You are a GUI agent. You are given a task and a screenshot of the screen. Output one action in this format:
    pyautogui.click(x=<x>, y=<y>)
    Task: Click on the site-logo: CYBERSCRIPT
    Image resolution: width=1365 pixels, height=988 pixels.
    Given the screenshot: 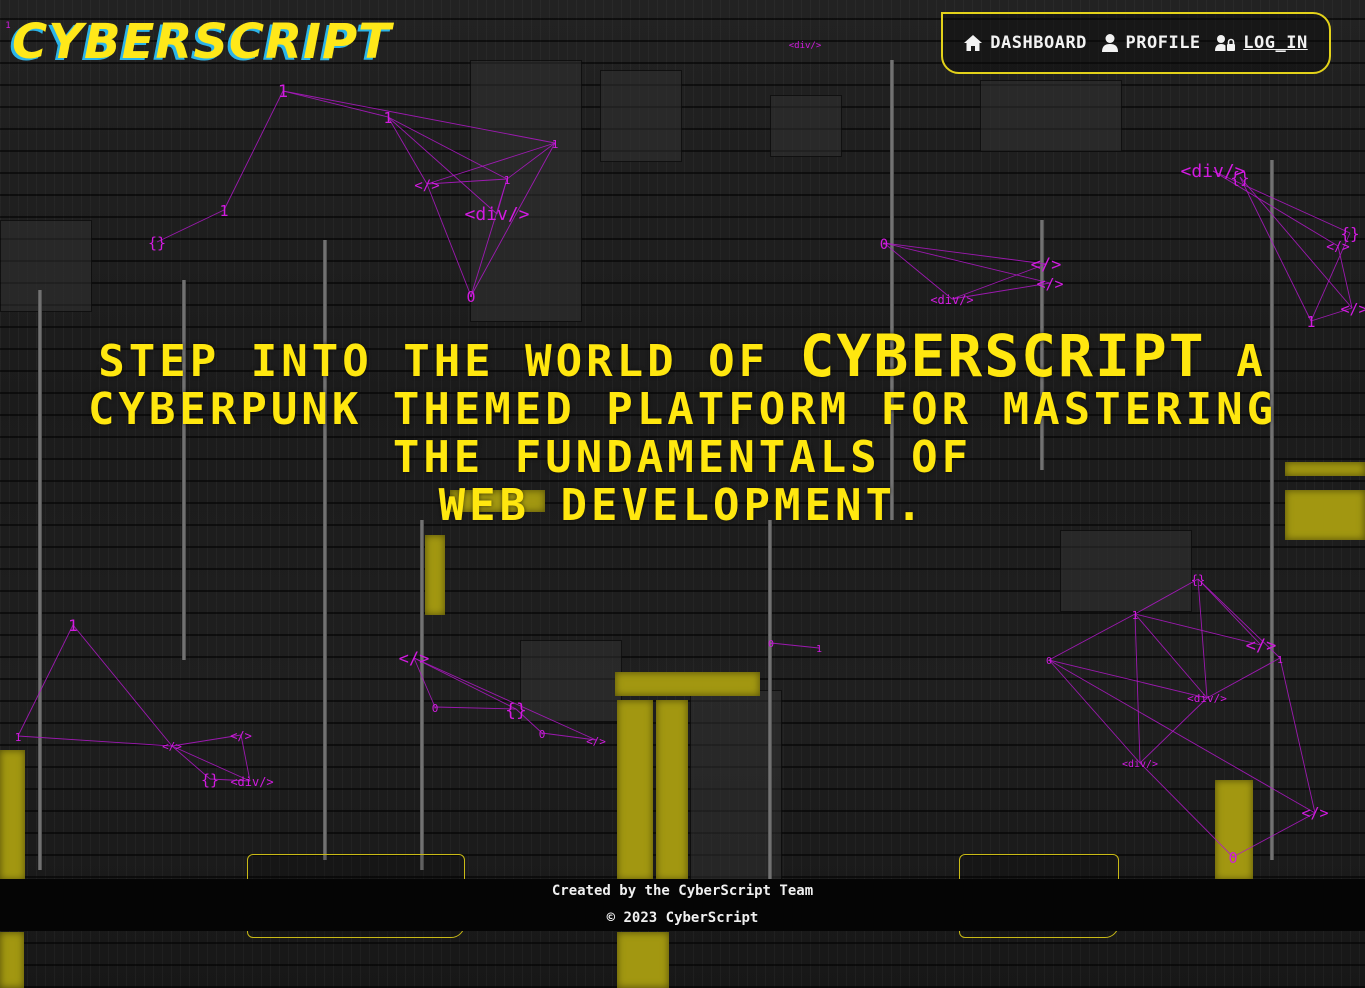 What is the action you would take?
    pyautogui.click(x=202, y=42)
    